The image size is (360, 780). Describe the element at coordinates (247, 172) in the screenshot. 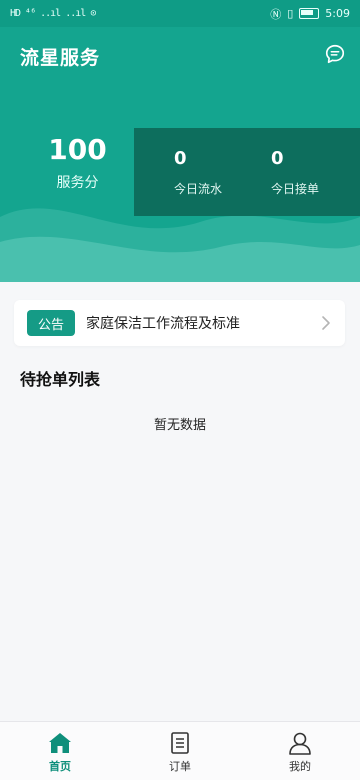

I see `stats-panel: 0 今日流水 0 今日接单` at that location.